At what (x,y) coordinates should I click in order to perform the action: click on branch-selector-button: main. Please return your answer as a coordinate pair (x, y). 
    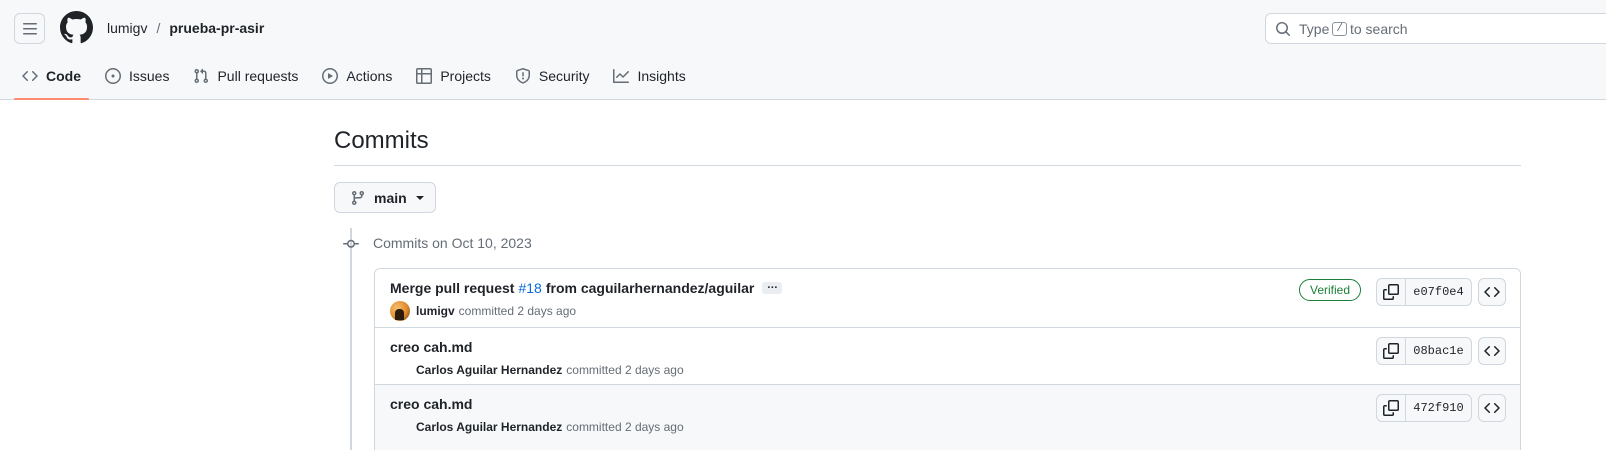
    Looking at the image, I should click on (385, 197).